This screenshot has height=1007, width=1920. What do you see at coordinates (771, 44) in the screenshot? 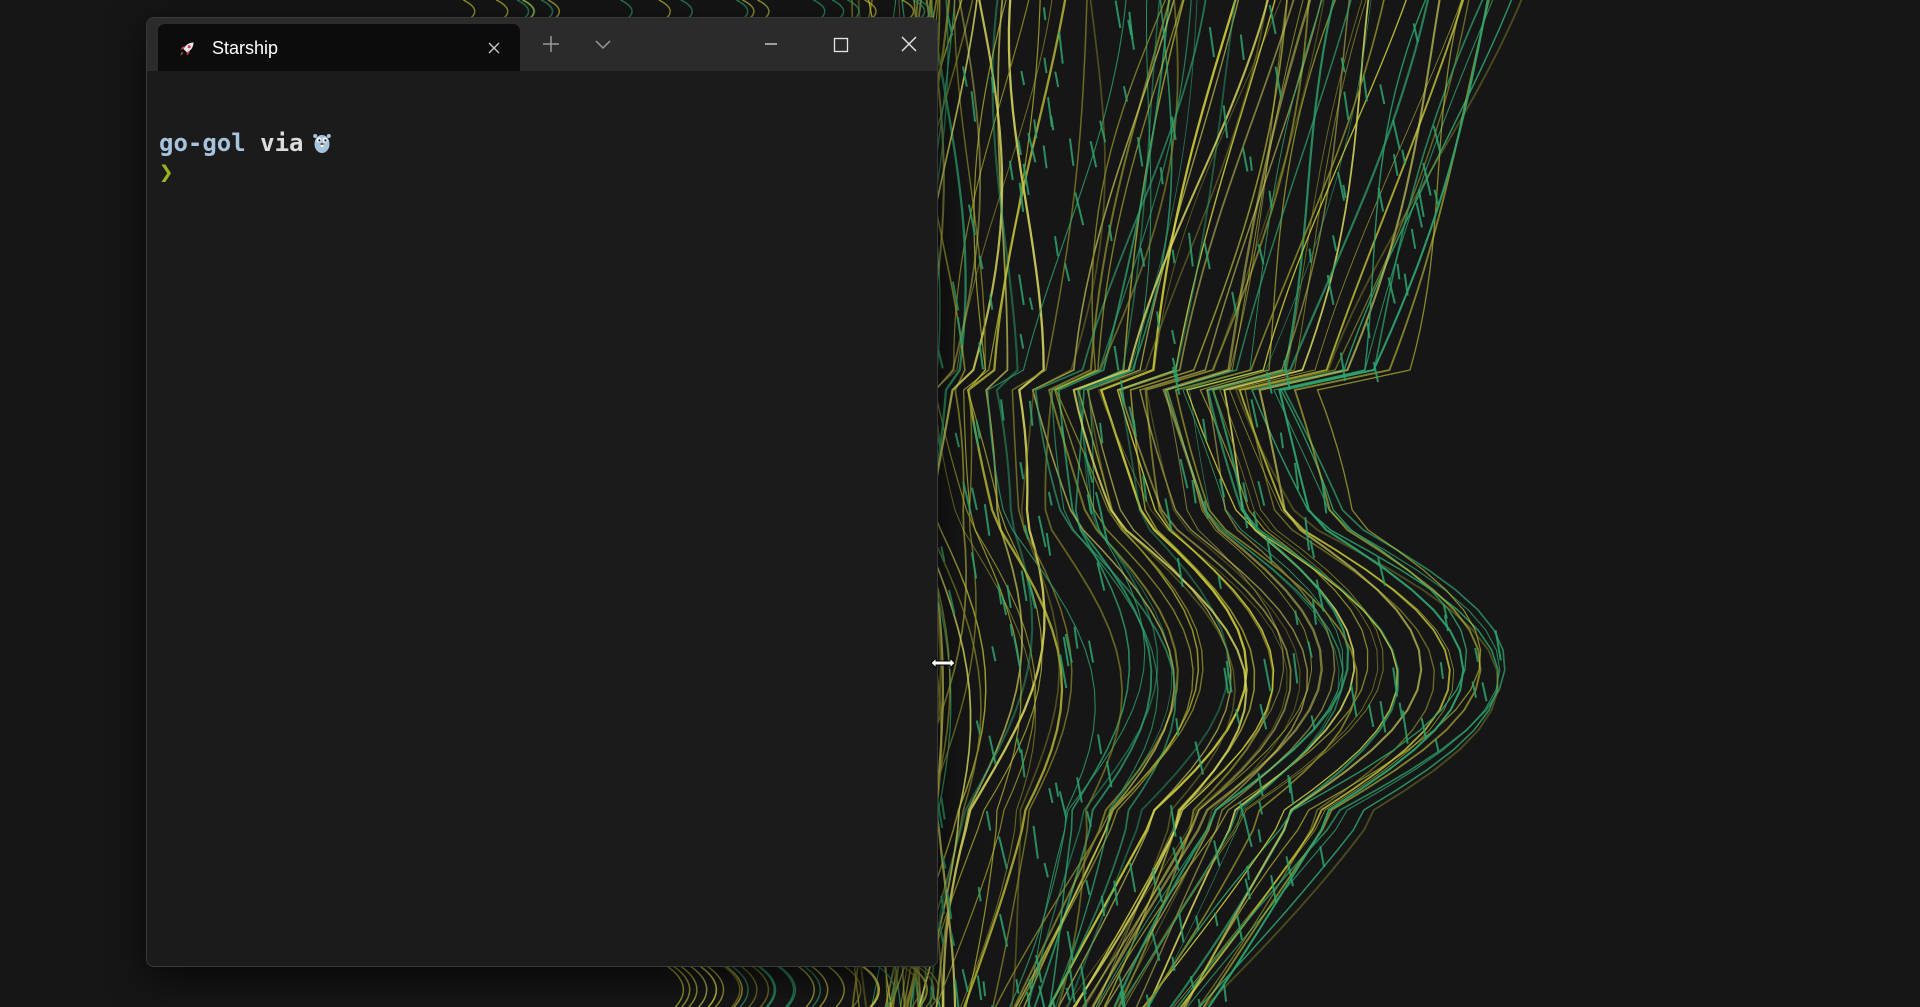
I see `minimize-icon` at bounding box center [771, 44].